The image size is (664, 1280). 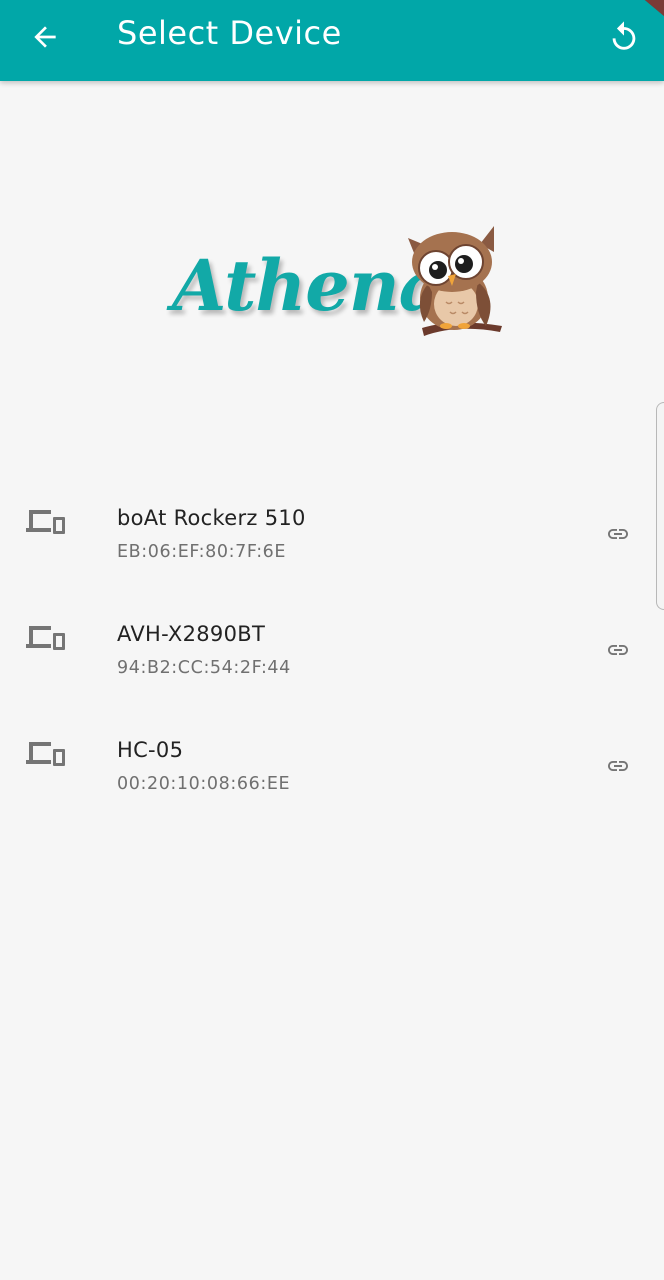 What do you see at coordinates (211, 518) in the screenshot?
I see `device-name: boAt Rockerz 510` at bounding box center [211, 518].